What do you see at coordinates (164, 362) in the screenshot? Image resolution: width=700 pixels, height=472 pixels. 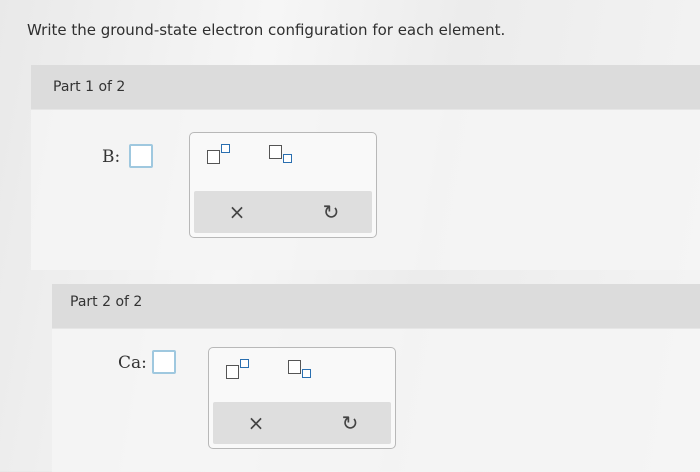 I see `answer-input-calcium` at bounding box center [164, 362].